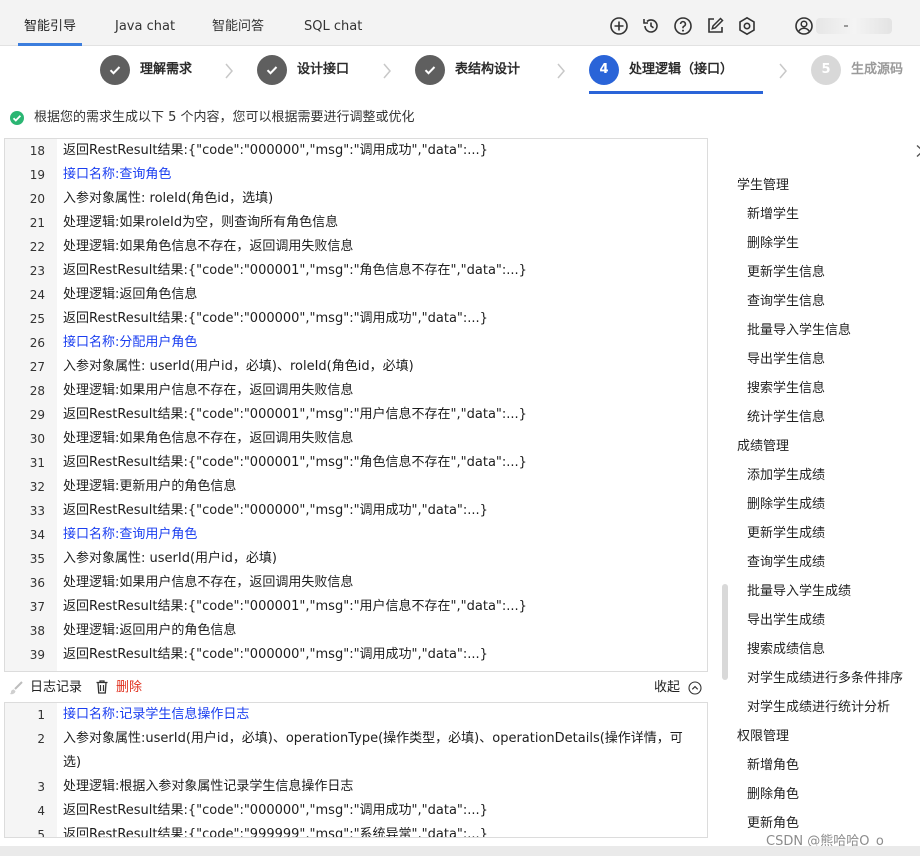  Describe the element at coordinates (651, 26) in the screenshot. I see `history-icon` at that location.